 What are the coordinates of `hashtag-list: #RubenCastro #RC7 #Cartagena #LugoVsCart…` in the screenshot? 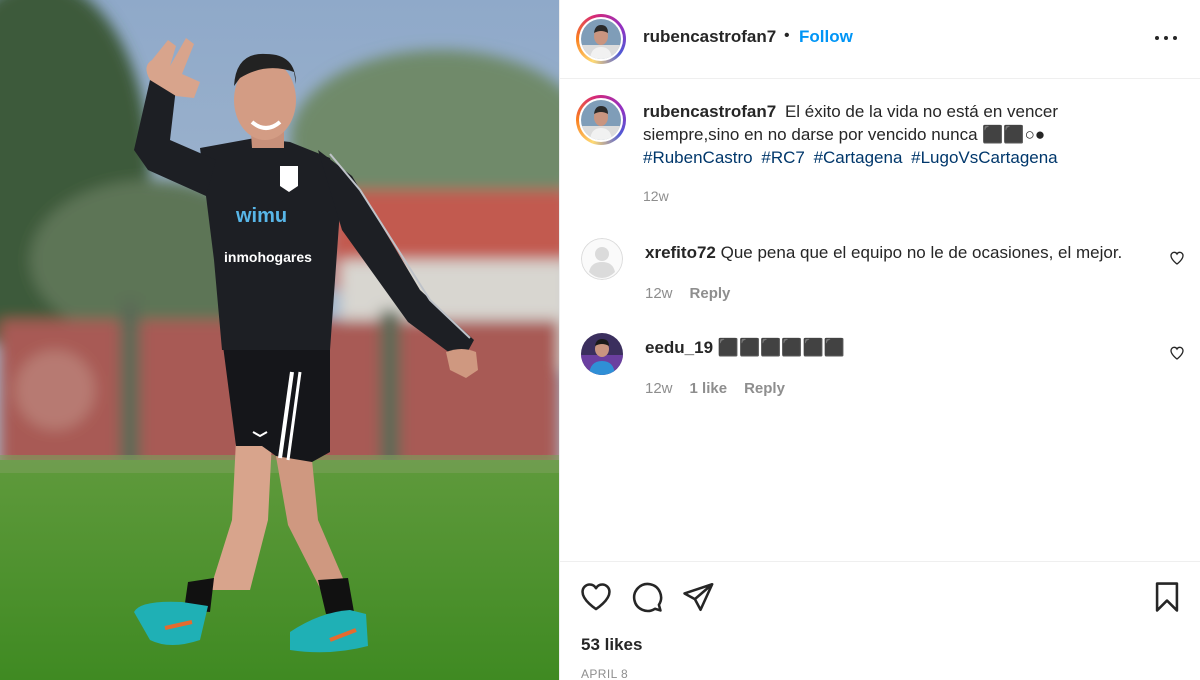 It's located at (898, 157).